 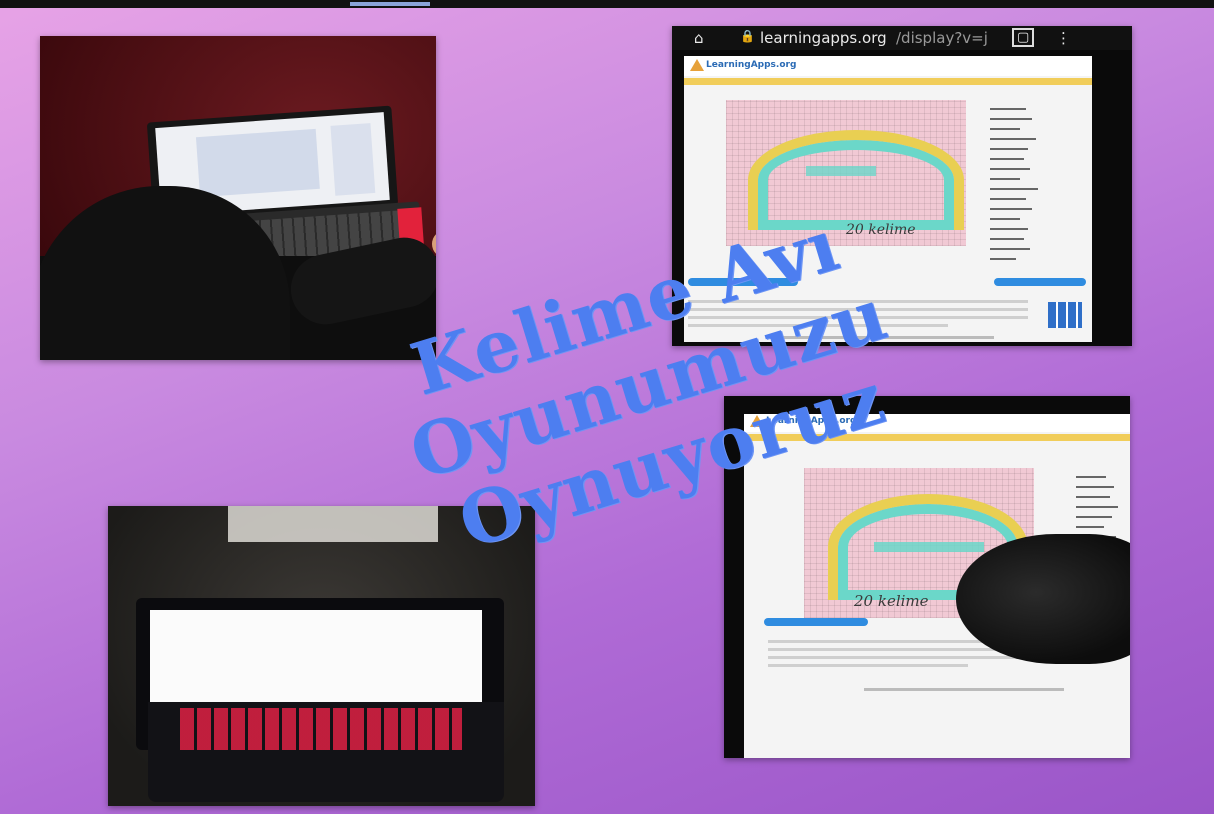 I want to click on more-vert-icon: ⋮, so click(x=1063, y=38).